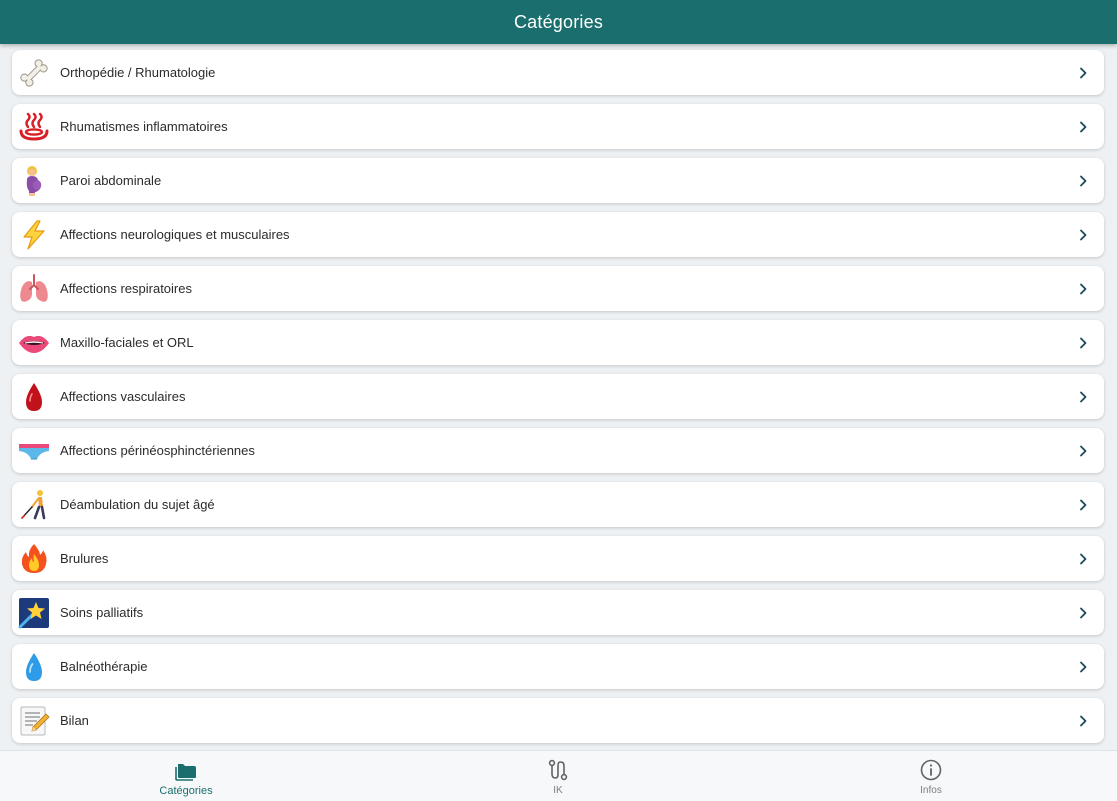 Image resolution: width=1117 pixels, height=801 pixels. I want to click on category-label: Balnéothérapie, so click(104, 666).